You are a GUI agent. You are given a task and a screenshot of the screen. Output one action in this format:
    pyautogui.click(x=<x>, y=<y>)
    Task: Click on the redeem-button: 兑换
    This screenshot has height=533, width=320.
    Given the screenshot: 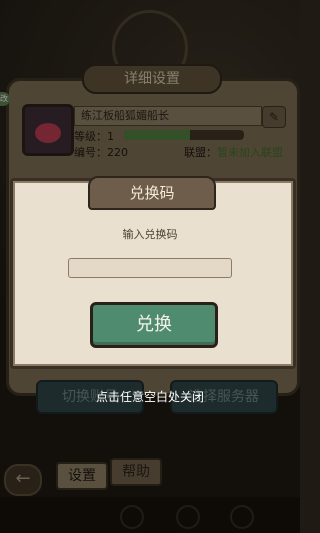 What is the action you would take?
    pyautogui.click(x=154, y=325)
    